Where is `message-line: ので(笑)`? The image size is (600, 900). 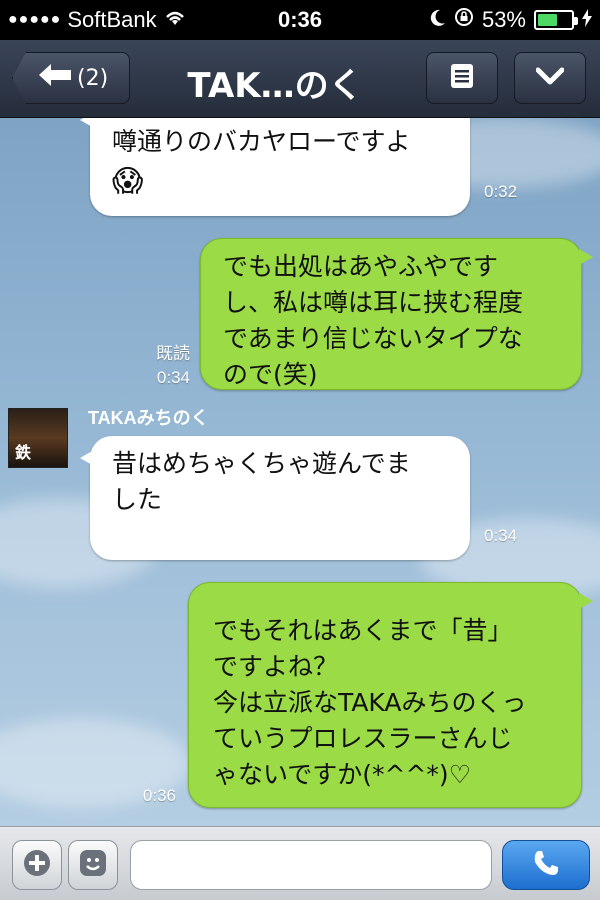
message-line: ので(笑) is located at coordinates (270, 374).